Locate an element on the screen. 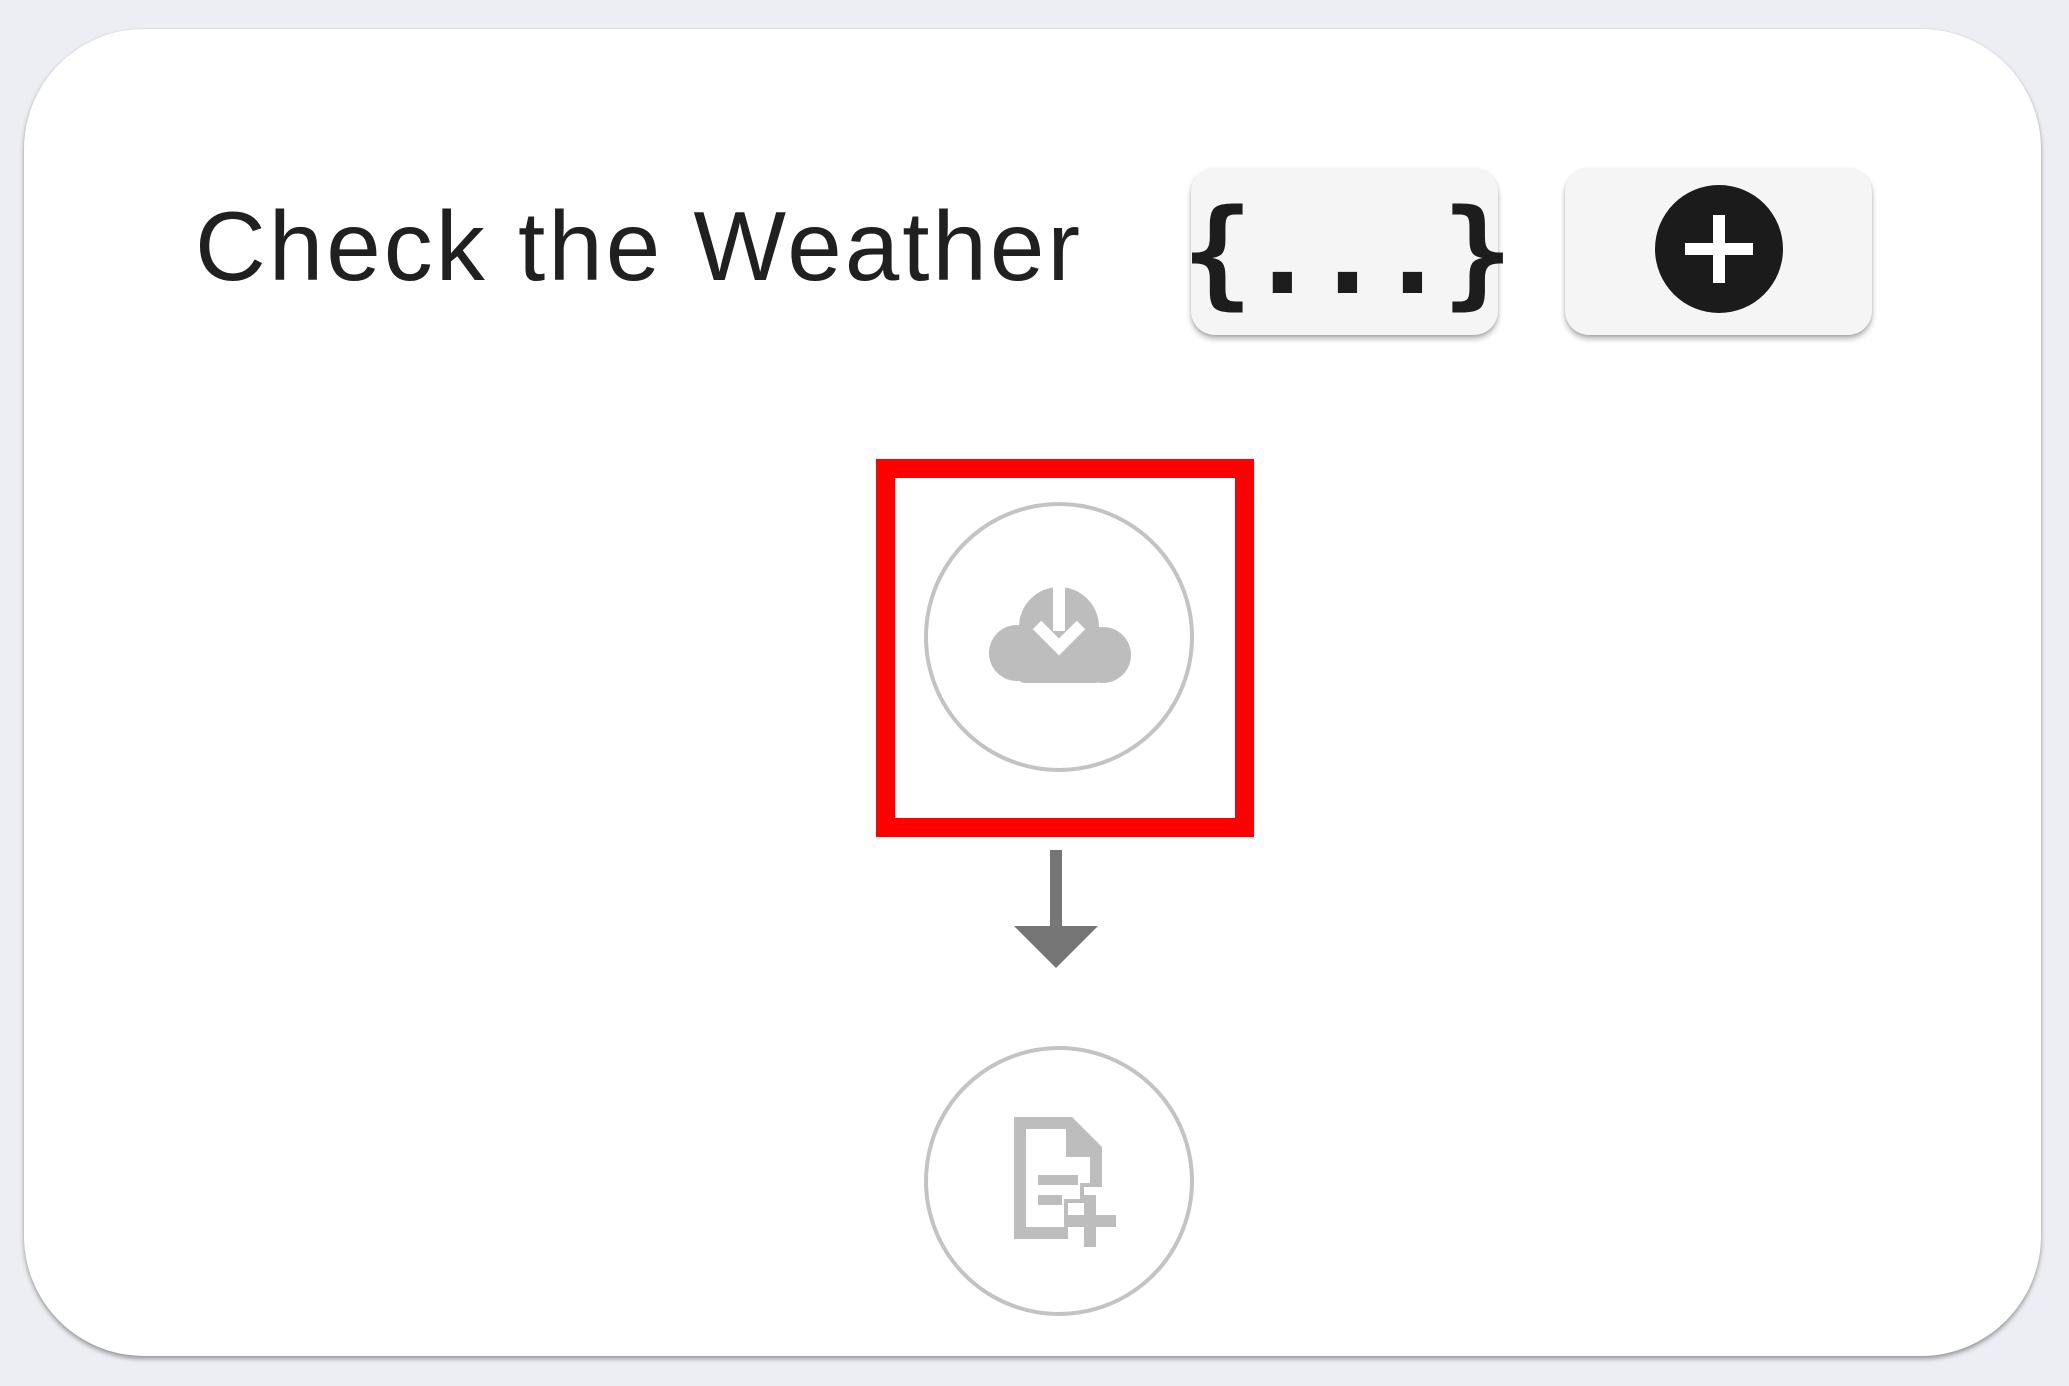  variables-button: {...} is located at coordinates (1347, 251).